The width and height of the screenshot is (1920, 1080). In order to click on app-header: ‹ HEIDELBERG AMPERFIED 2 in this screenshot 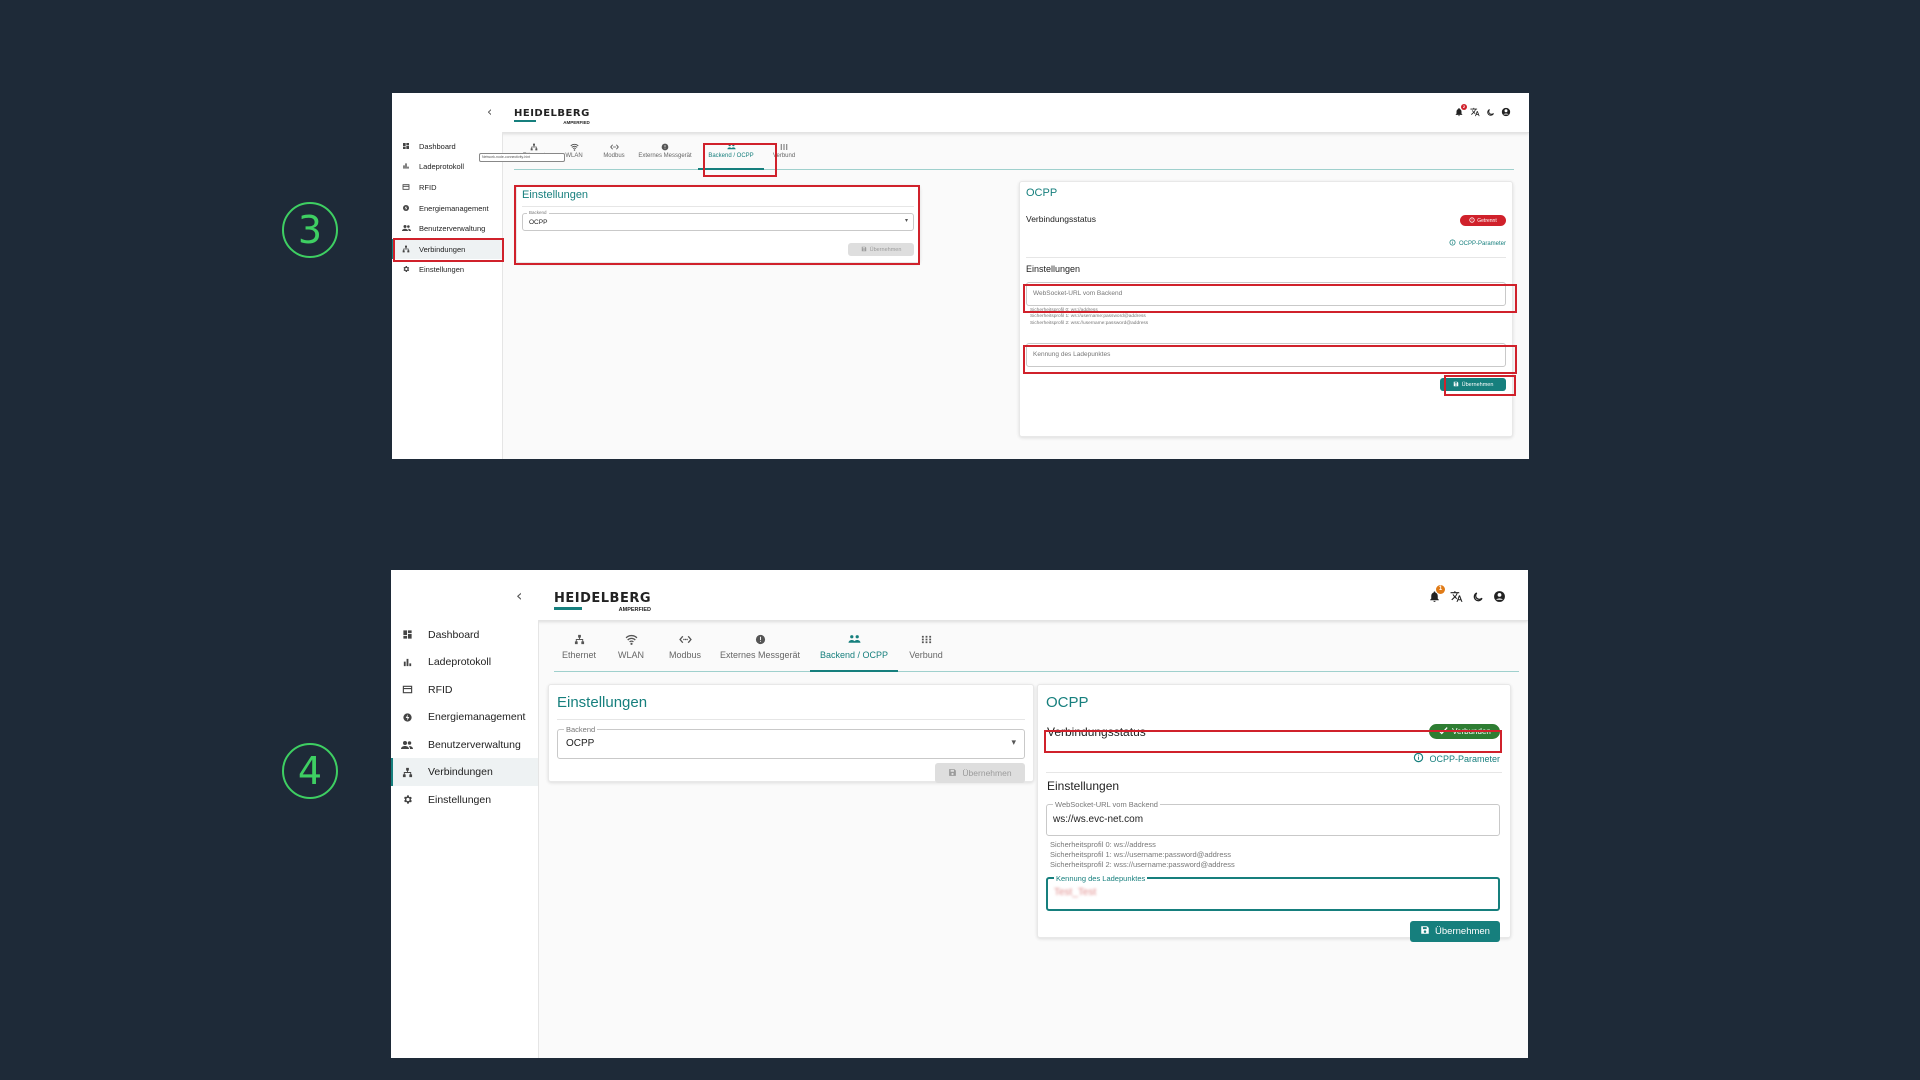, I will do `click(960, 113)`.